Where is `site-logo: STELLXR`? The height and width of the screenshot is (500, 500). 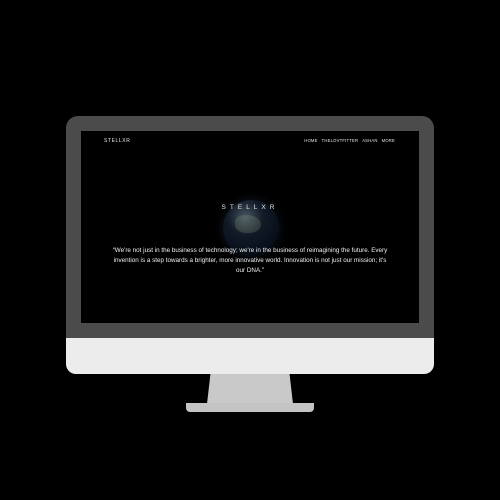 site-logo: STELLXR is located at coordinates (117, 141).